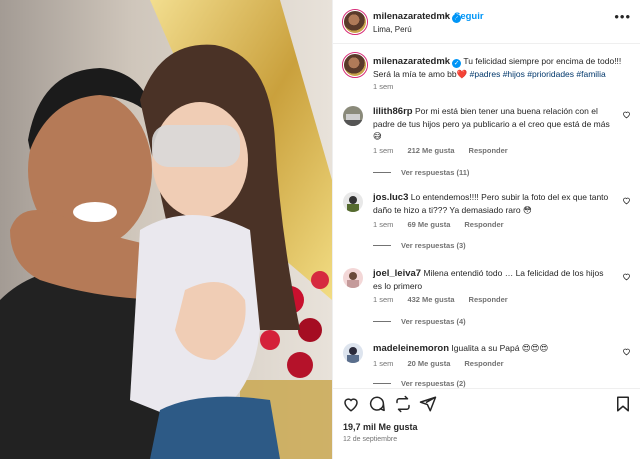 This screenshot has height=459, width=640. Describe the element at coordinates (355, 65) in the screenshot. I see `caption-avatar` at that location.